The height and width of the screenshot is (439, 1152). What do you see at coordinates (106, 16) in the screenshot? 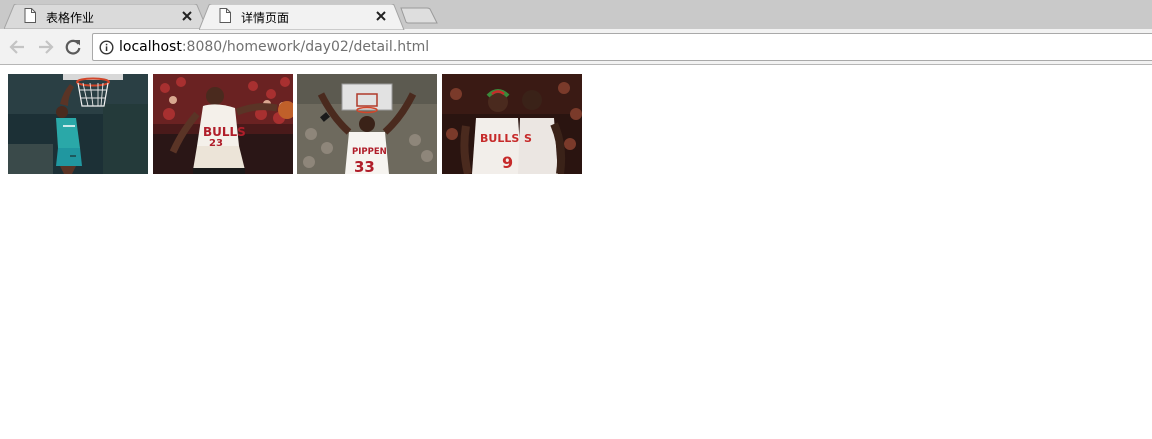
I see `tab-homework-table: 表格作业` at bounding box center [106, 16].